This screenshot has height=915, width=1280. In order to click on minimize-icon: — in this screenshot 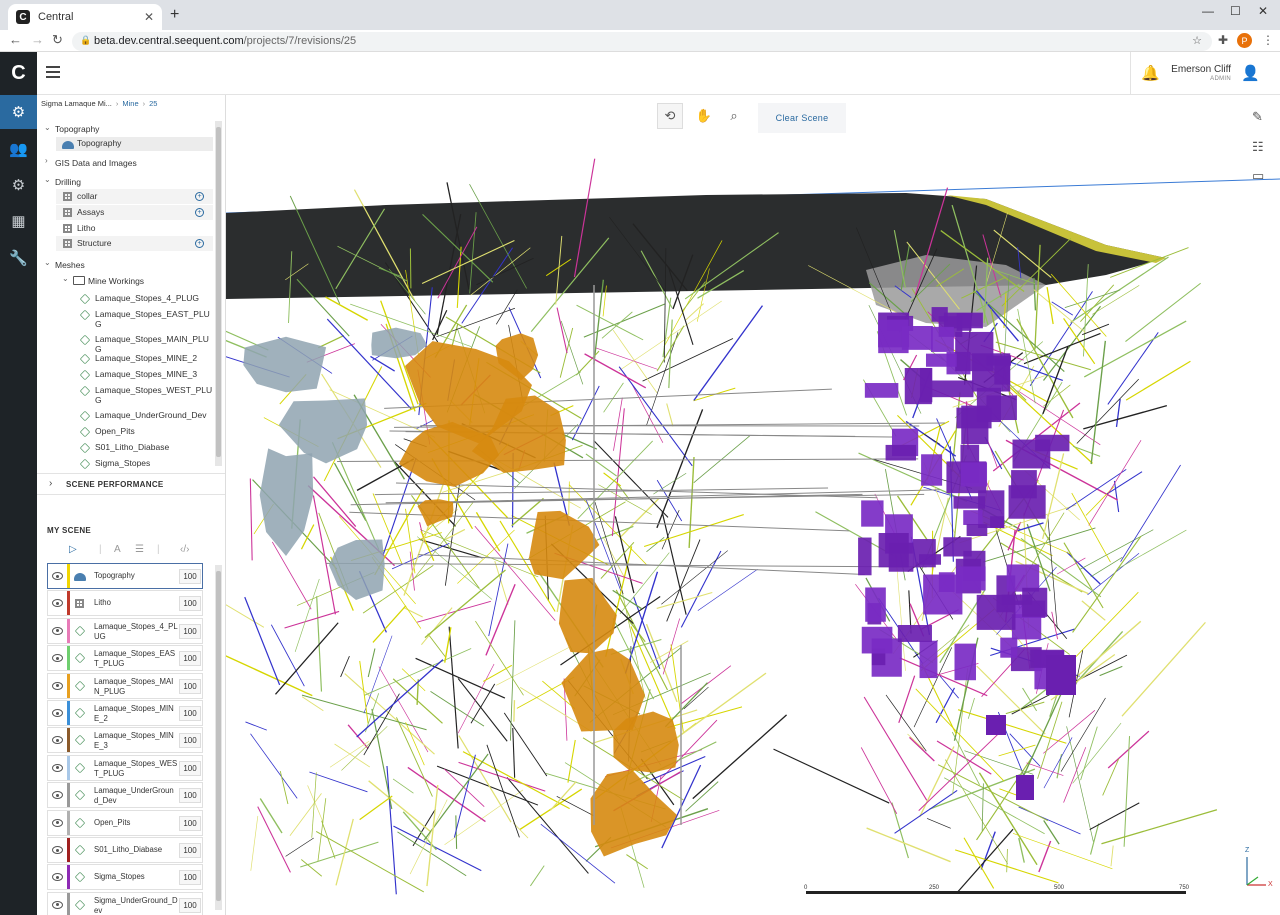, I will do `click(1208, 11)`.